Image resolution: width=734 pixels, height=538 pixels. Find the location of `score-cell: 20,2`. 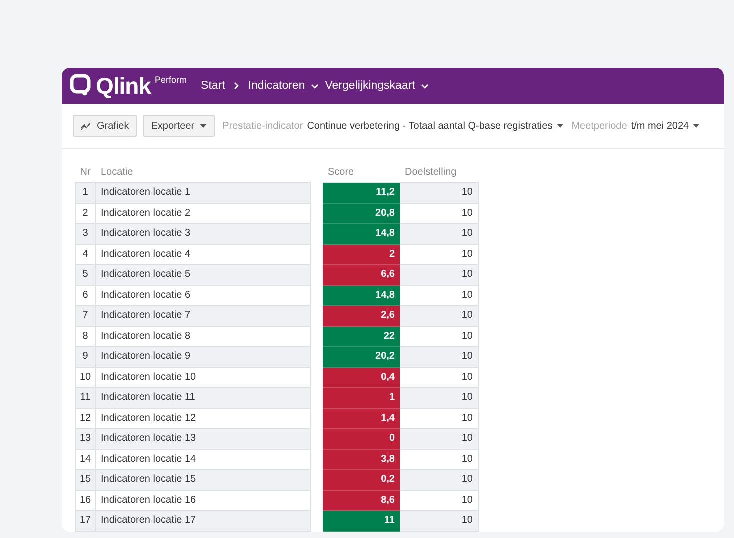

score-cell: 20,2 is located at coordinates (361, 357).